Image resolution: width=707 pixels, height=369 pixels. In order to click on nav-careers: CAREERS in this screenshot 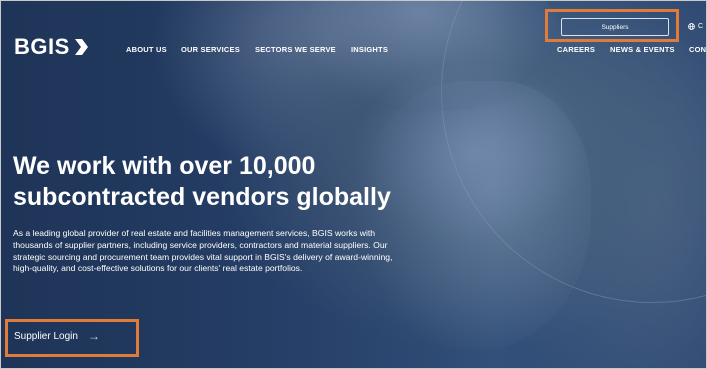, I will do `click(576, 49)`.